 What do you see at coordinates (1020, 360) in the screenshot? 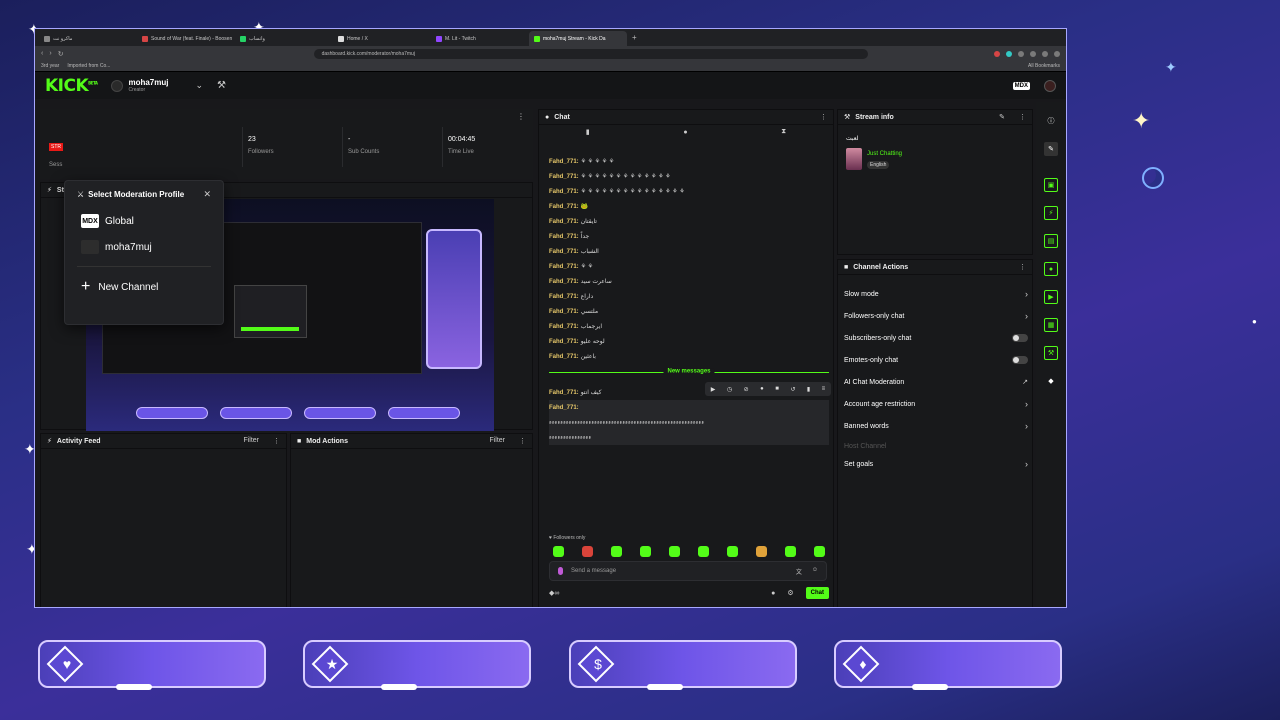
I see `emotes-only-toggle` at bounding box center [1020, 360].